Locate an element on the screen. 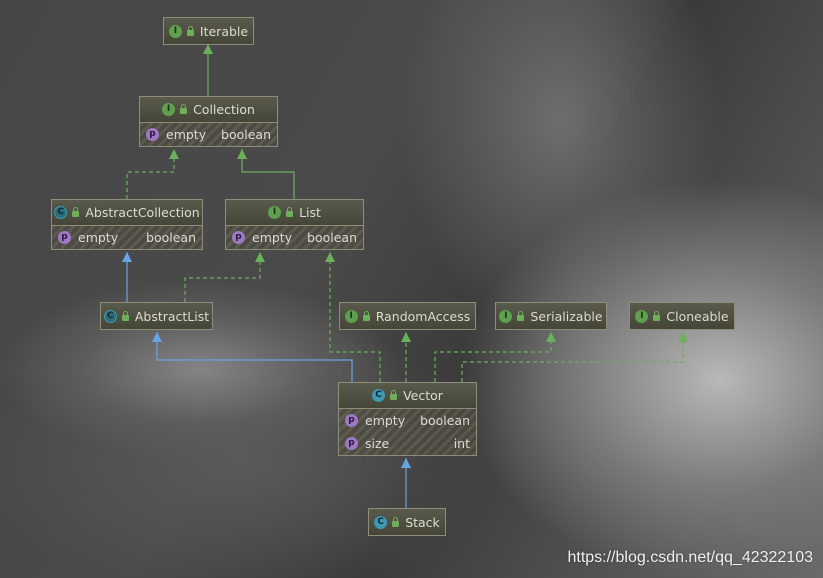 The height and width of the screenshot is (578, 823). node-title: RandomAccess is located at coordinates (423, 316).